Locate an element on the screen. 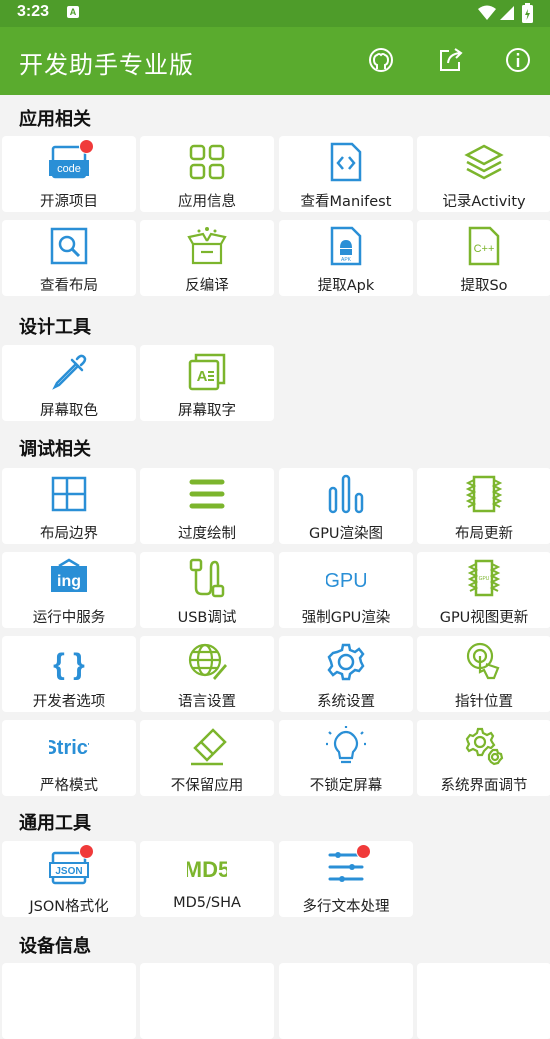 This screenshot has width=550, height=1039. tool-label: 严格模式 is located at coordinates (69, 786).